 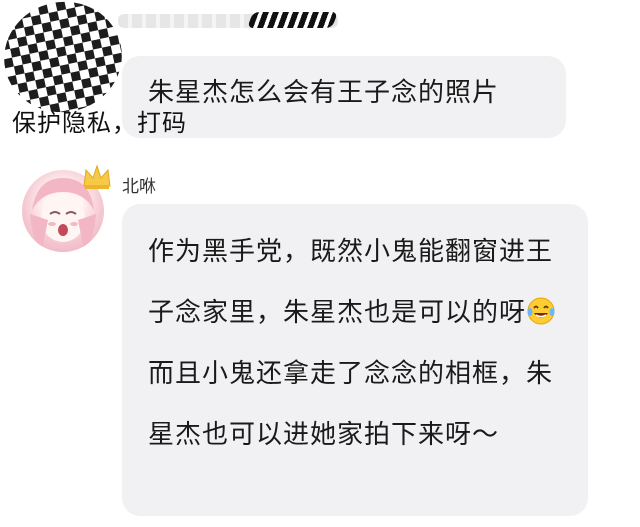 What do you see at coordinates (97, 176) in the screenshot?
I see `crown-icon` at bounding box center [97, 176].